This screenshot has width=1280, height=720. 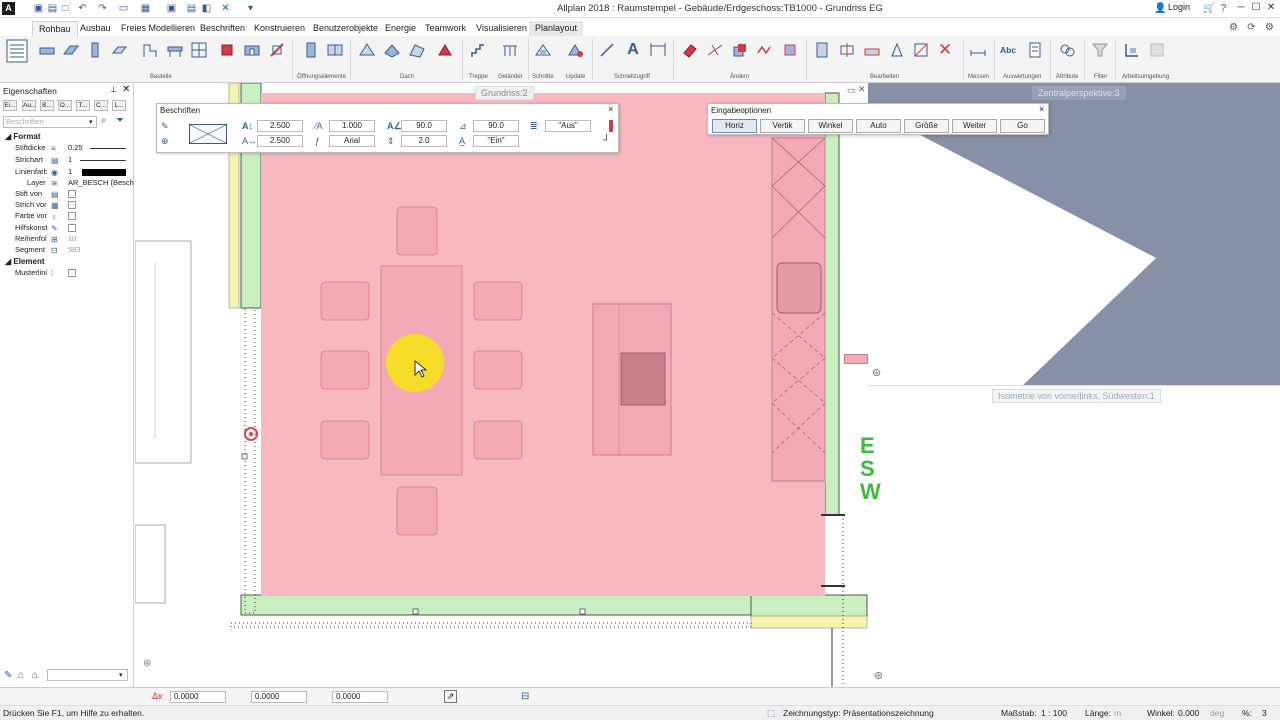 I want to click on cart-icon: 🛒, so click(x=1209, y=8).